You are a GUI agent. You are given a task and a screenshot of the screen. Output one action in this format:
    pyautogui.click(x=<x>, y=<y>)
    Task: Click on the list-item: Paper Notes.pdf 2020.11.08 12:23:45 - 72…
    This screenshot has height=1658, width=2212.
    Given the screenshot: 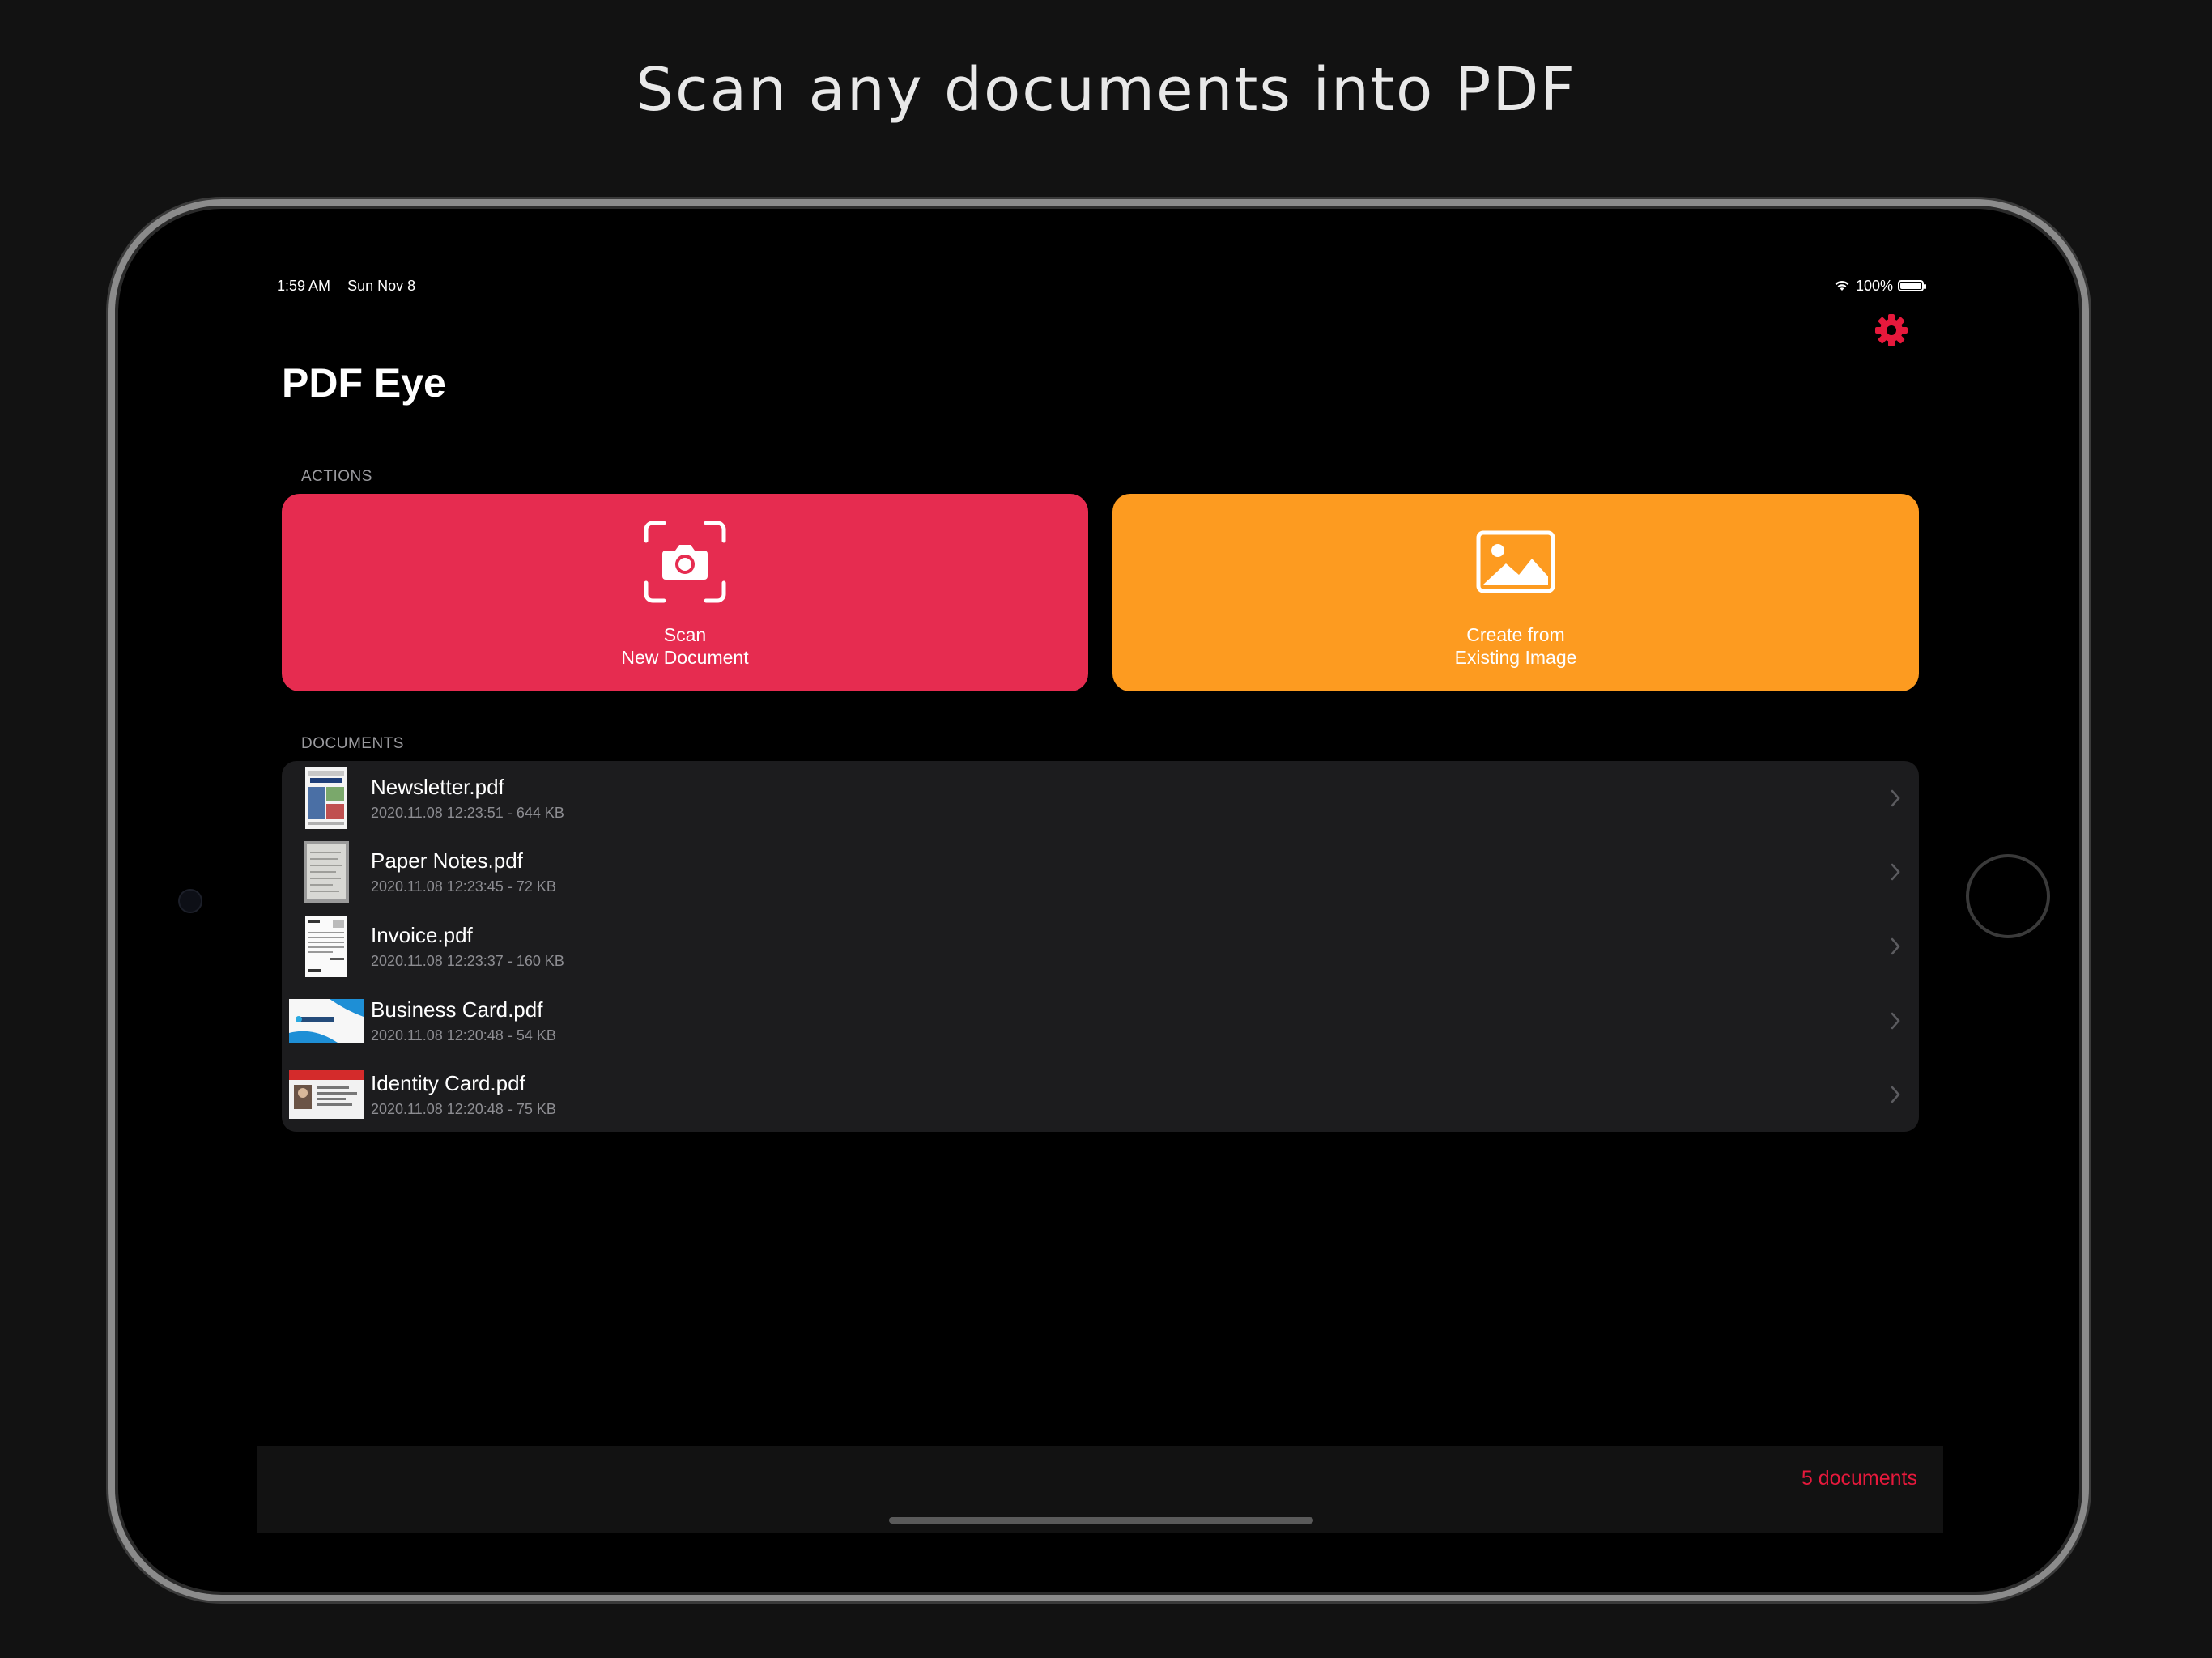 What is the action you would take?
    pyautogui.click(x=1101, y=872)
    